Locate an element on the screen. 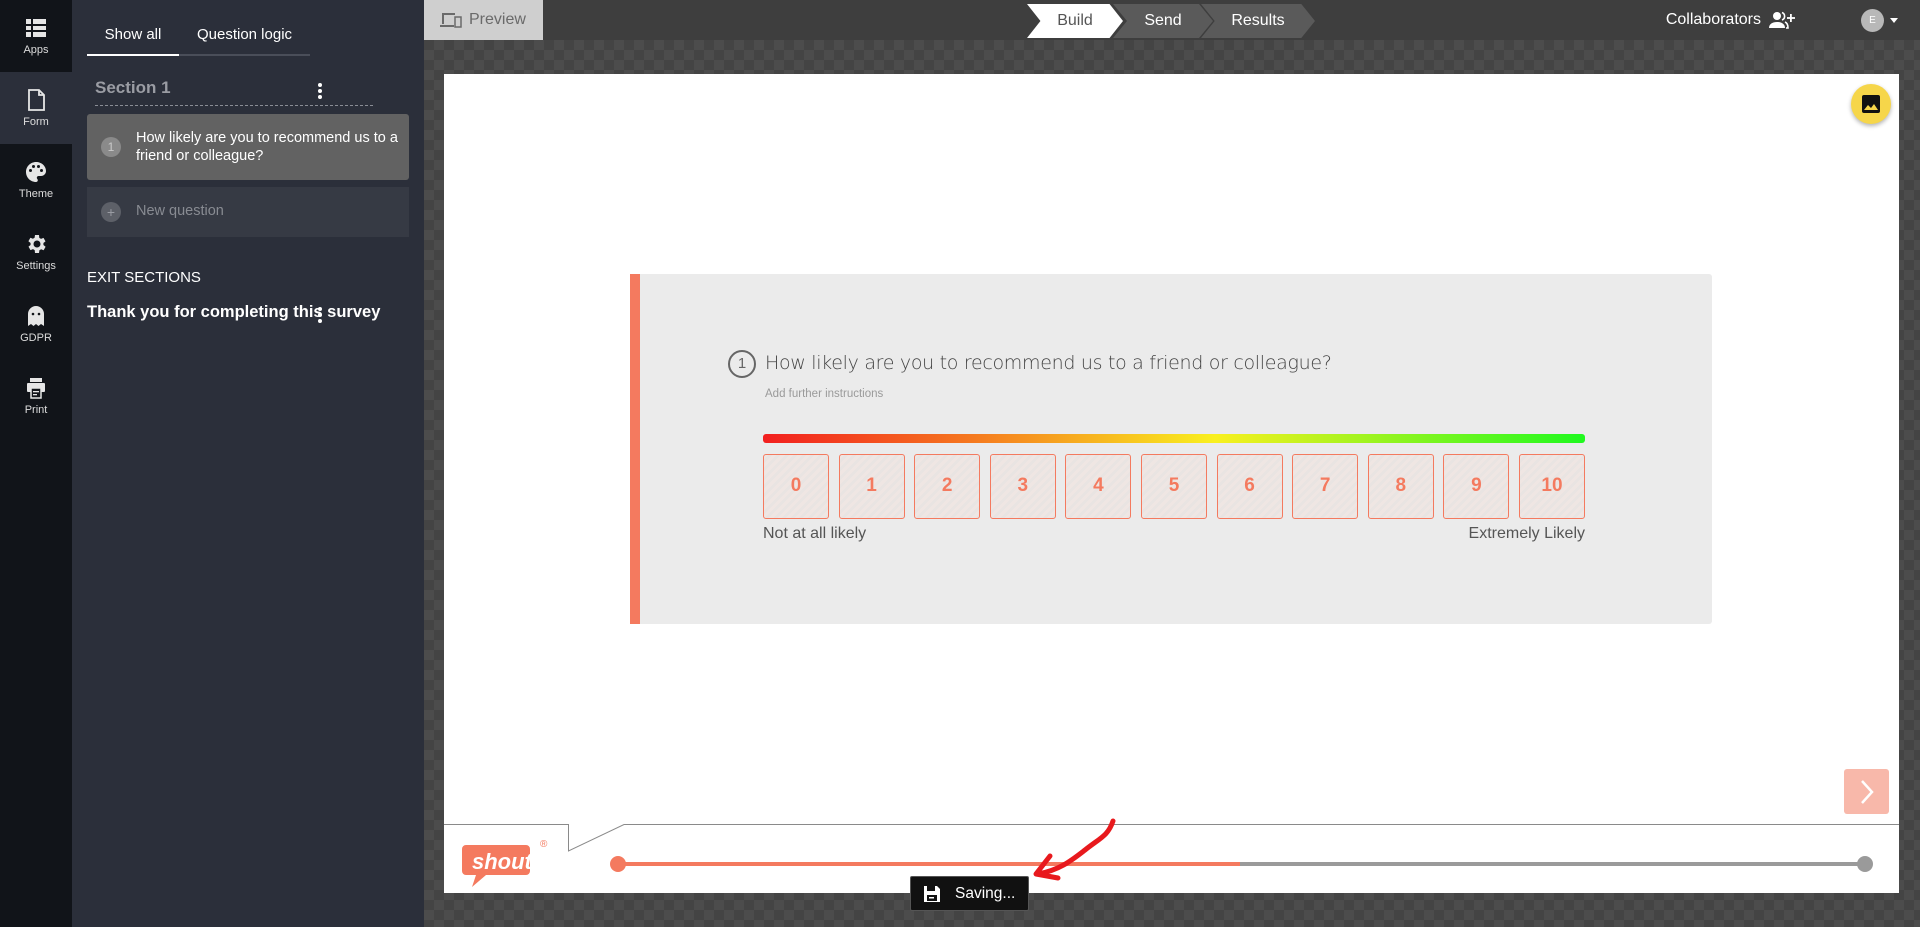 The height and width of the screenshot is (927, 1920). shout-logo: shout ® is located at coordinates (504, 864).